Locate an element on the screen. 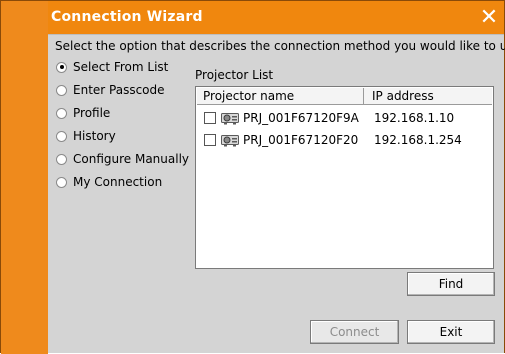 Image resolution: width=505 pixels, height=354 pixels. option-enter-passcode: Enter Passcode is located at coordinates (110, 90).